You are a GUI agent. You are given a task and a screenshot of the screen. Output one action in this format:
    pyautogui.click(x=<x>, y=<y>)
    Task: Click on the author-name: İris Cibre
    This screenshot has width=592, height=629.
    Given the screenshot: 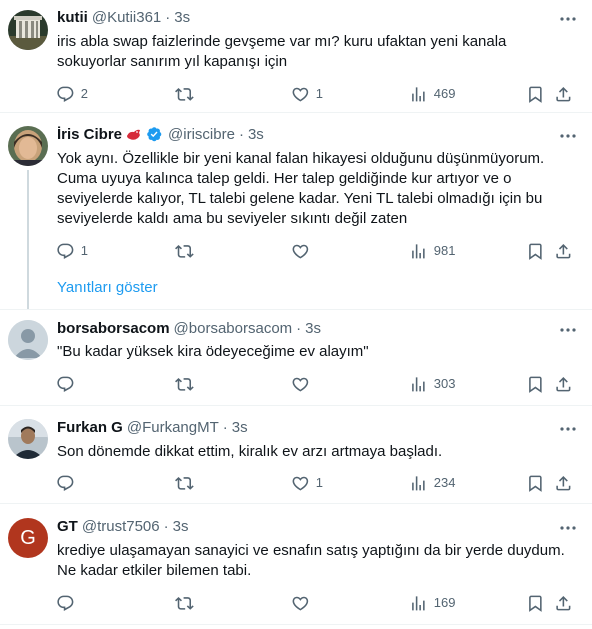 What is the action you would take?
    pyautogui.click(x=89, y=135)
    